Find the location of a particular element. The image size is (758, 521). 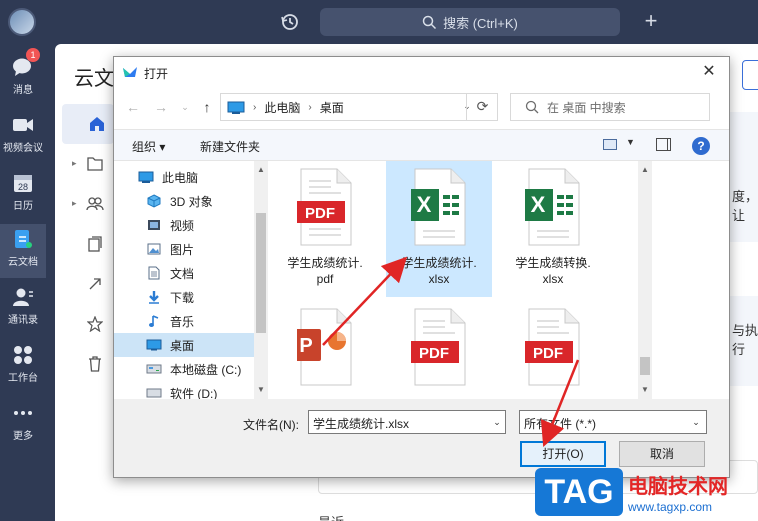

rail-label: 日历 is located at coordinates (23, 206).